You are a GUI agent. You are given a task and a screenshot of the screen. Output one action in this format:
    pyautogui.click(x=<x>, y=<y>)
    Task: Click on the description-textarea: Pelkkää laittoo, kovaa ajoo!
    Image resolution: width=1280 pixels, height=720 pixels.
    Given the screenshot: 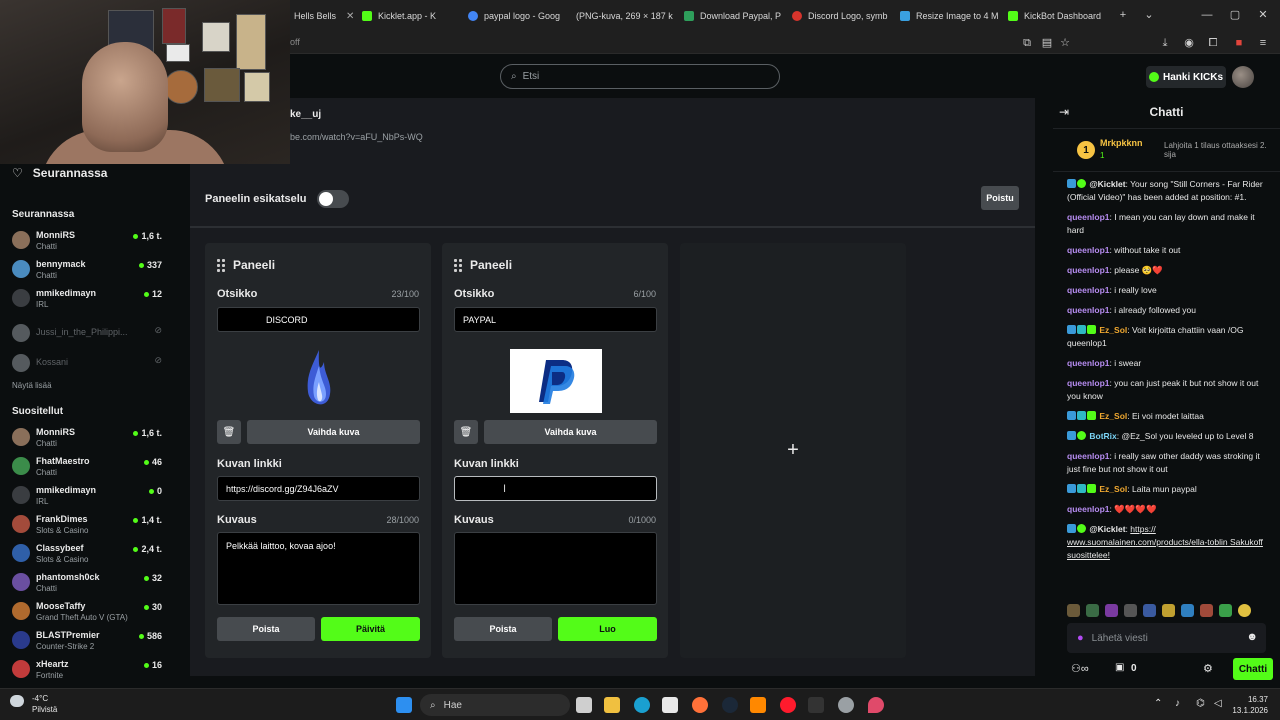 What is the action you would take?
    pyautogui.click(x=318, y=568)
    